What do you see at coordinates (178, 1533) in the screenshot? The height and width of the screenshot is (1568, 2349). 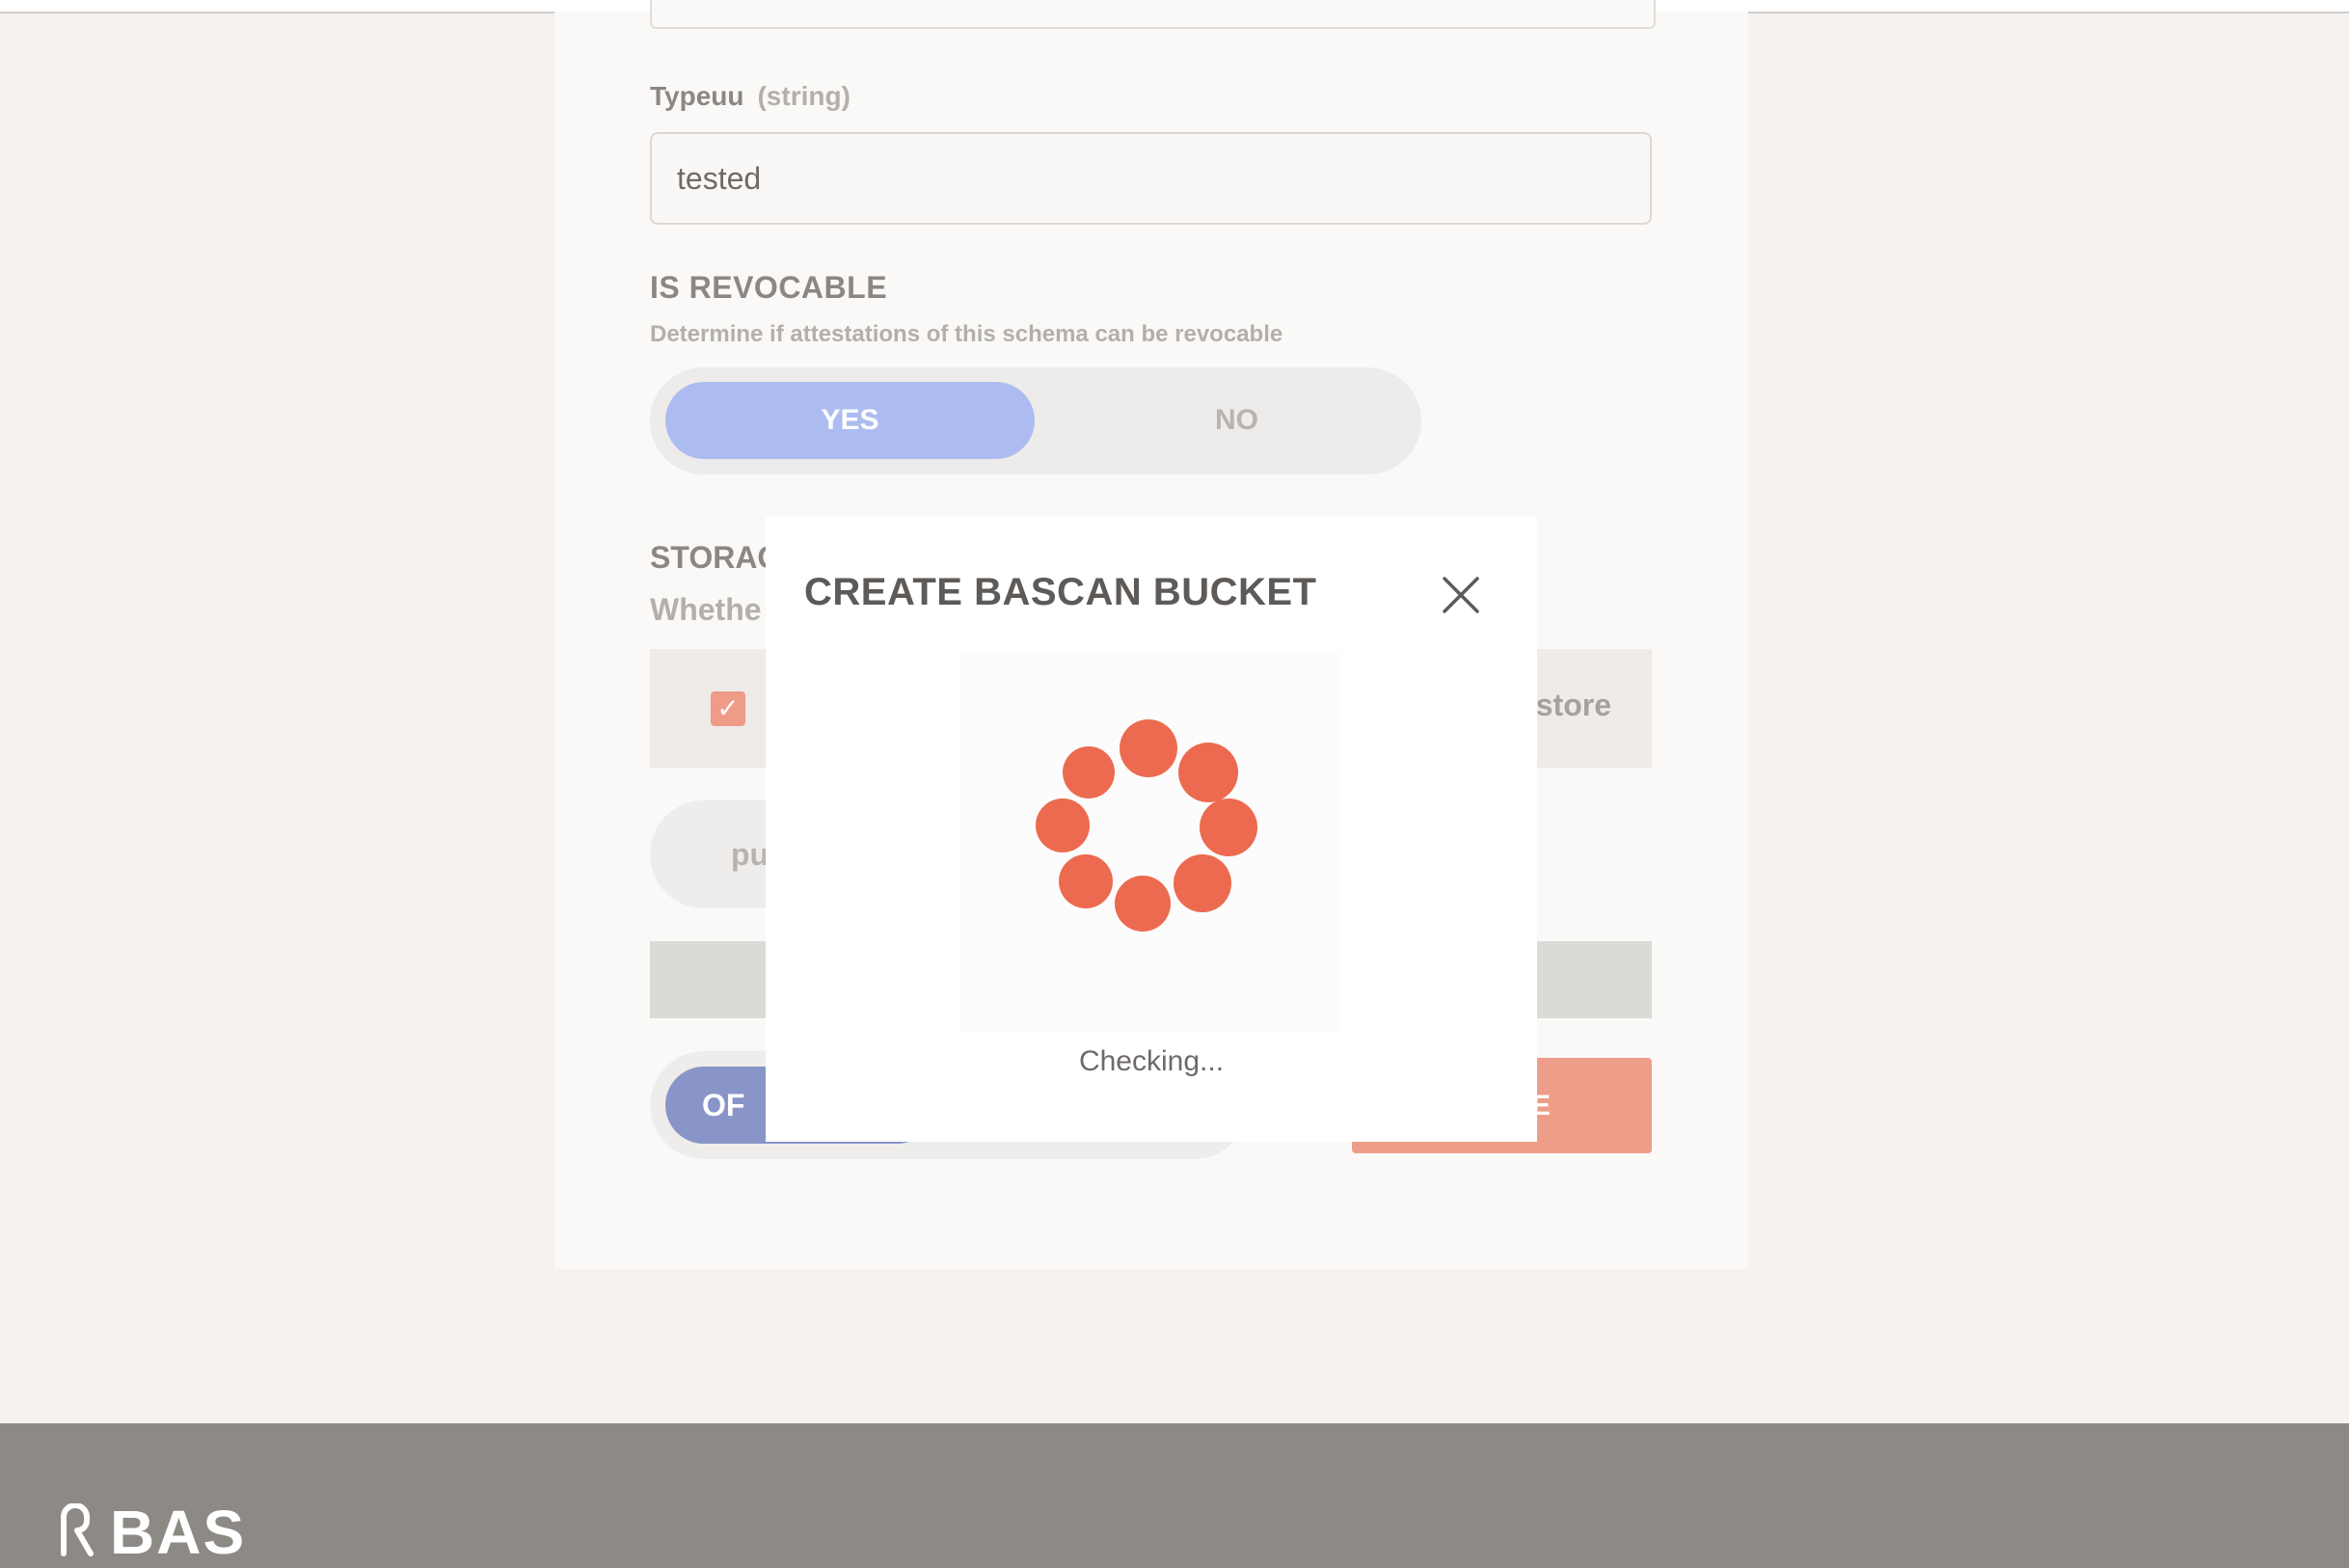 I see `logo-text: BAS` at bounding box center [178, 1533].